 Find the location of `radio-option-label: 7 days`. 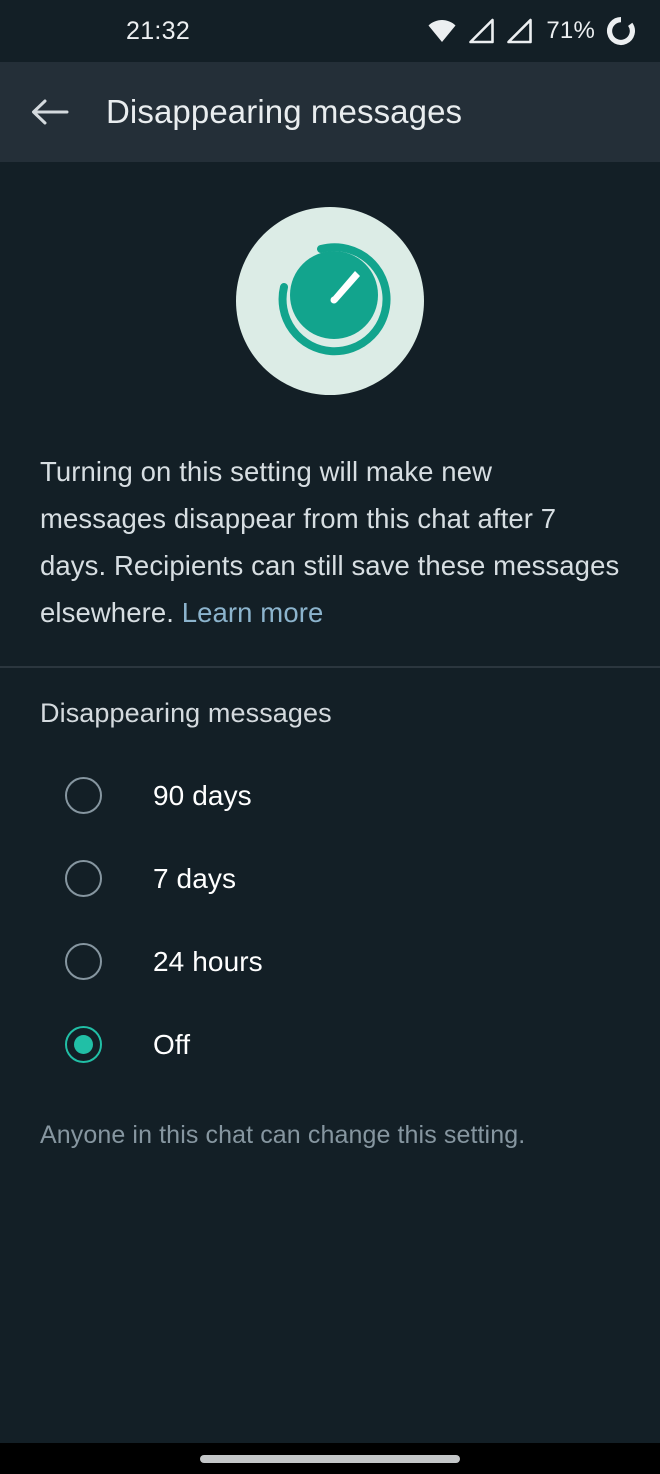

radio-option-label: 7 days is located at coordinates (195, 878).